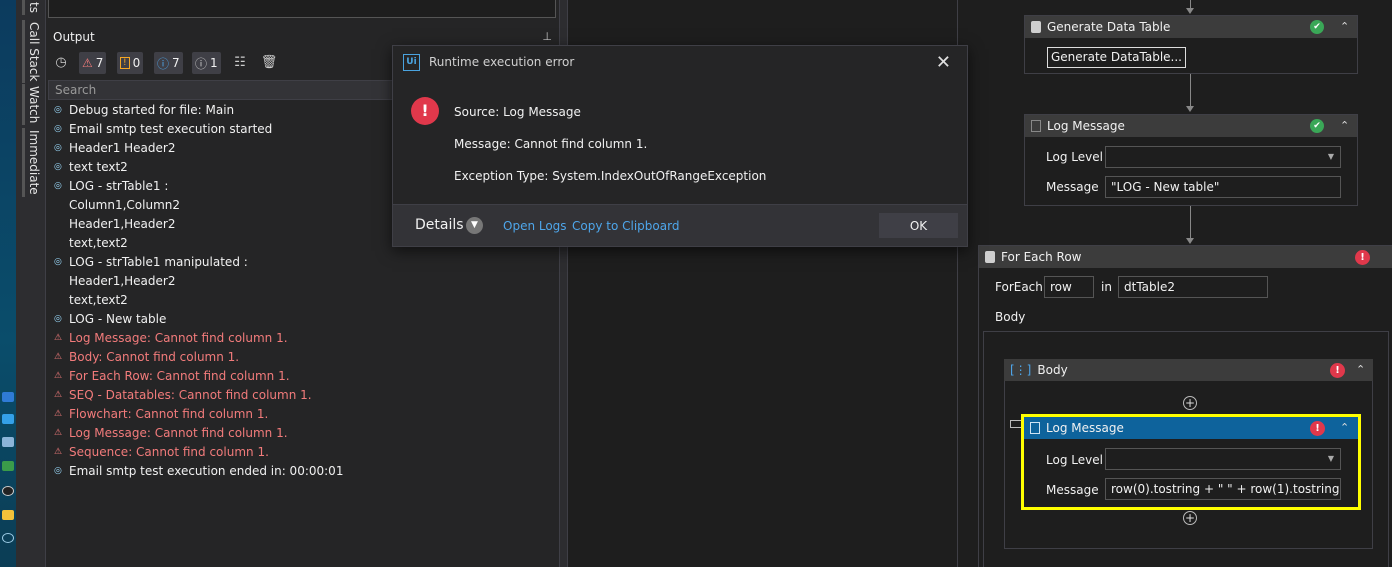 This screenshot has width=1392, height=567. Describe the element at coordinates (119, 186) in the screenshot. I see `log-text: LOG - strTable1 :` at that location.